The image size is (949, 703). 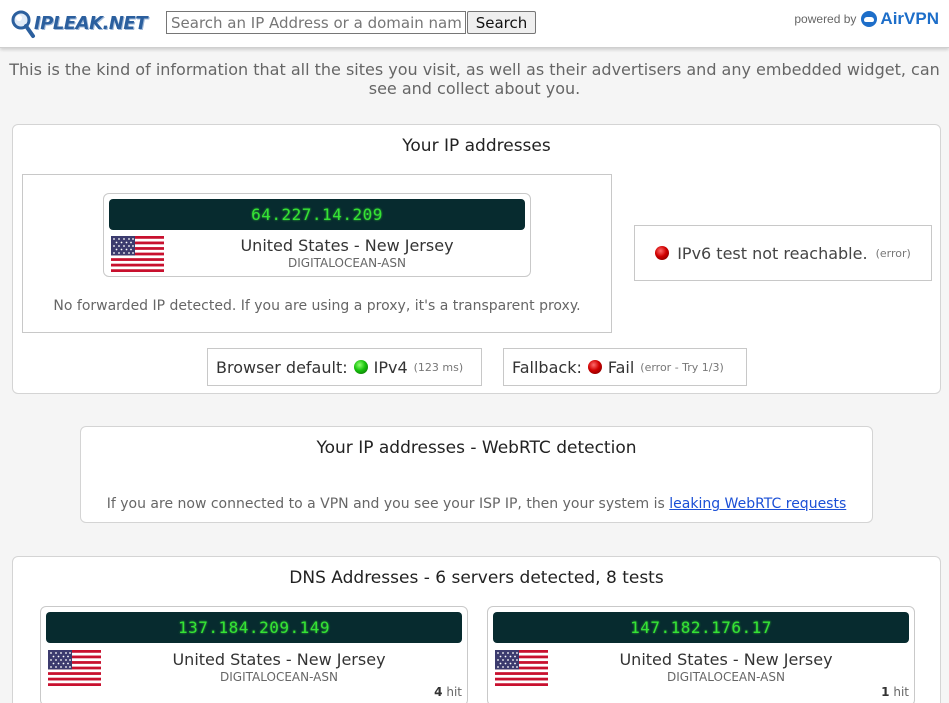 I want to click on airvpn-logo-icon, so click(x=869, y=19).